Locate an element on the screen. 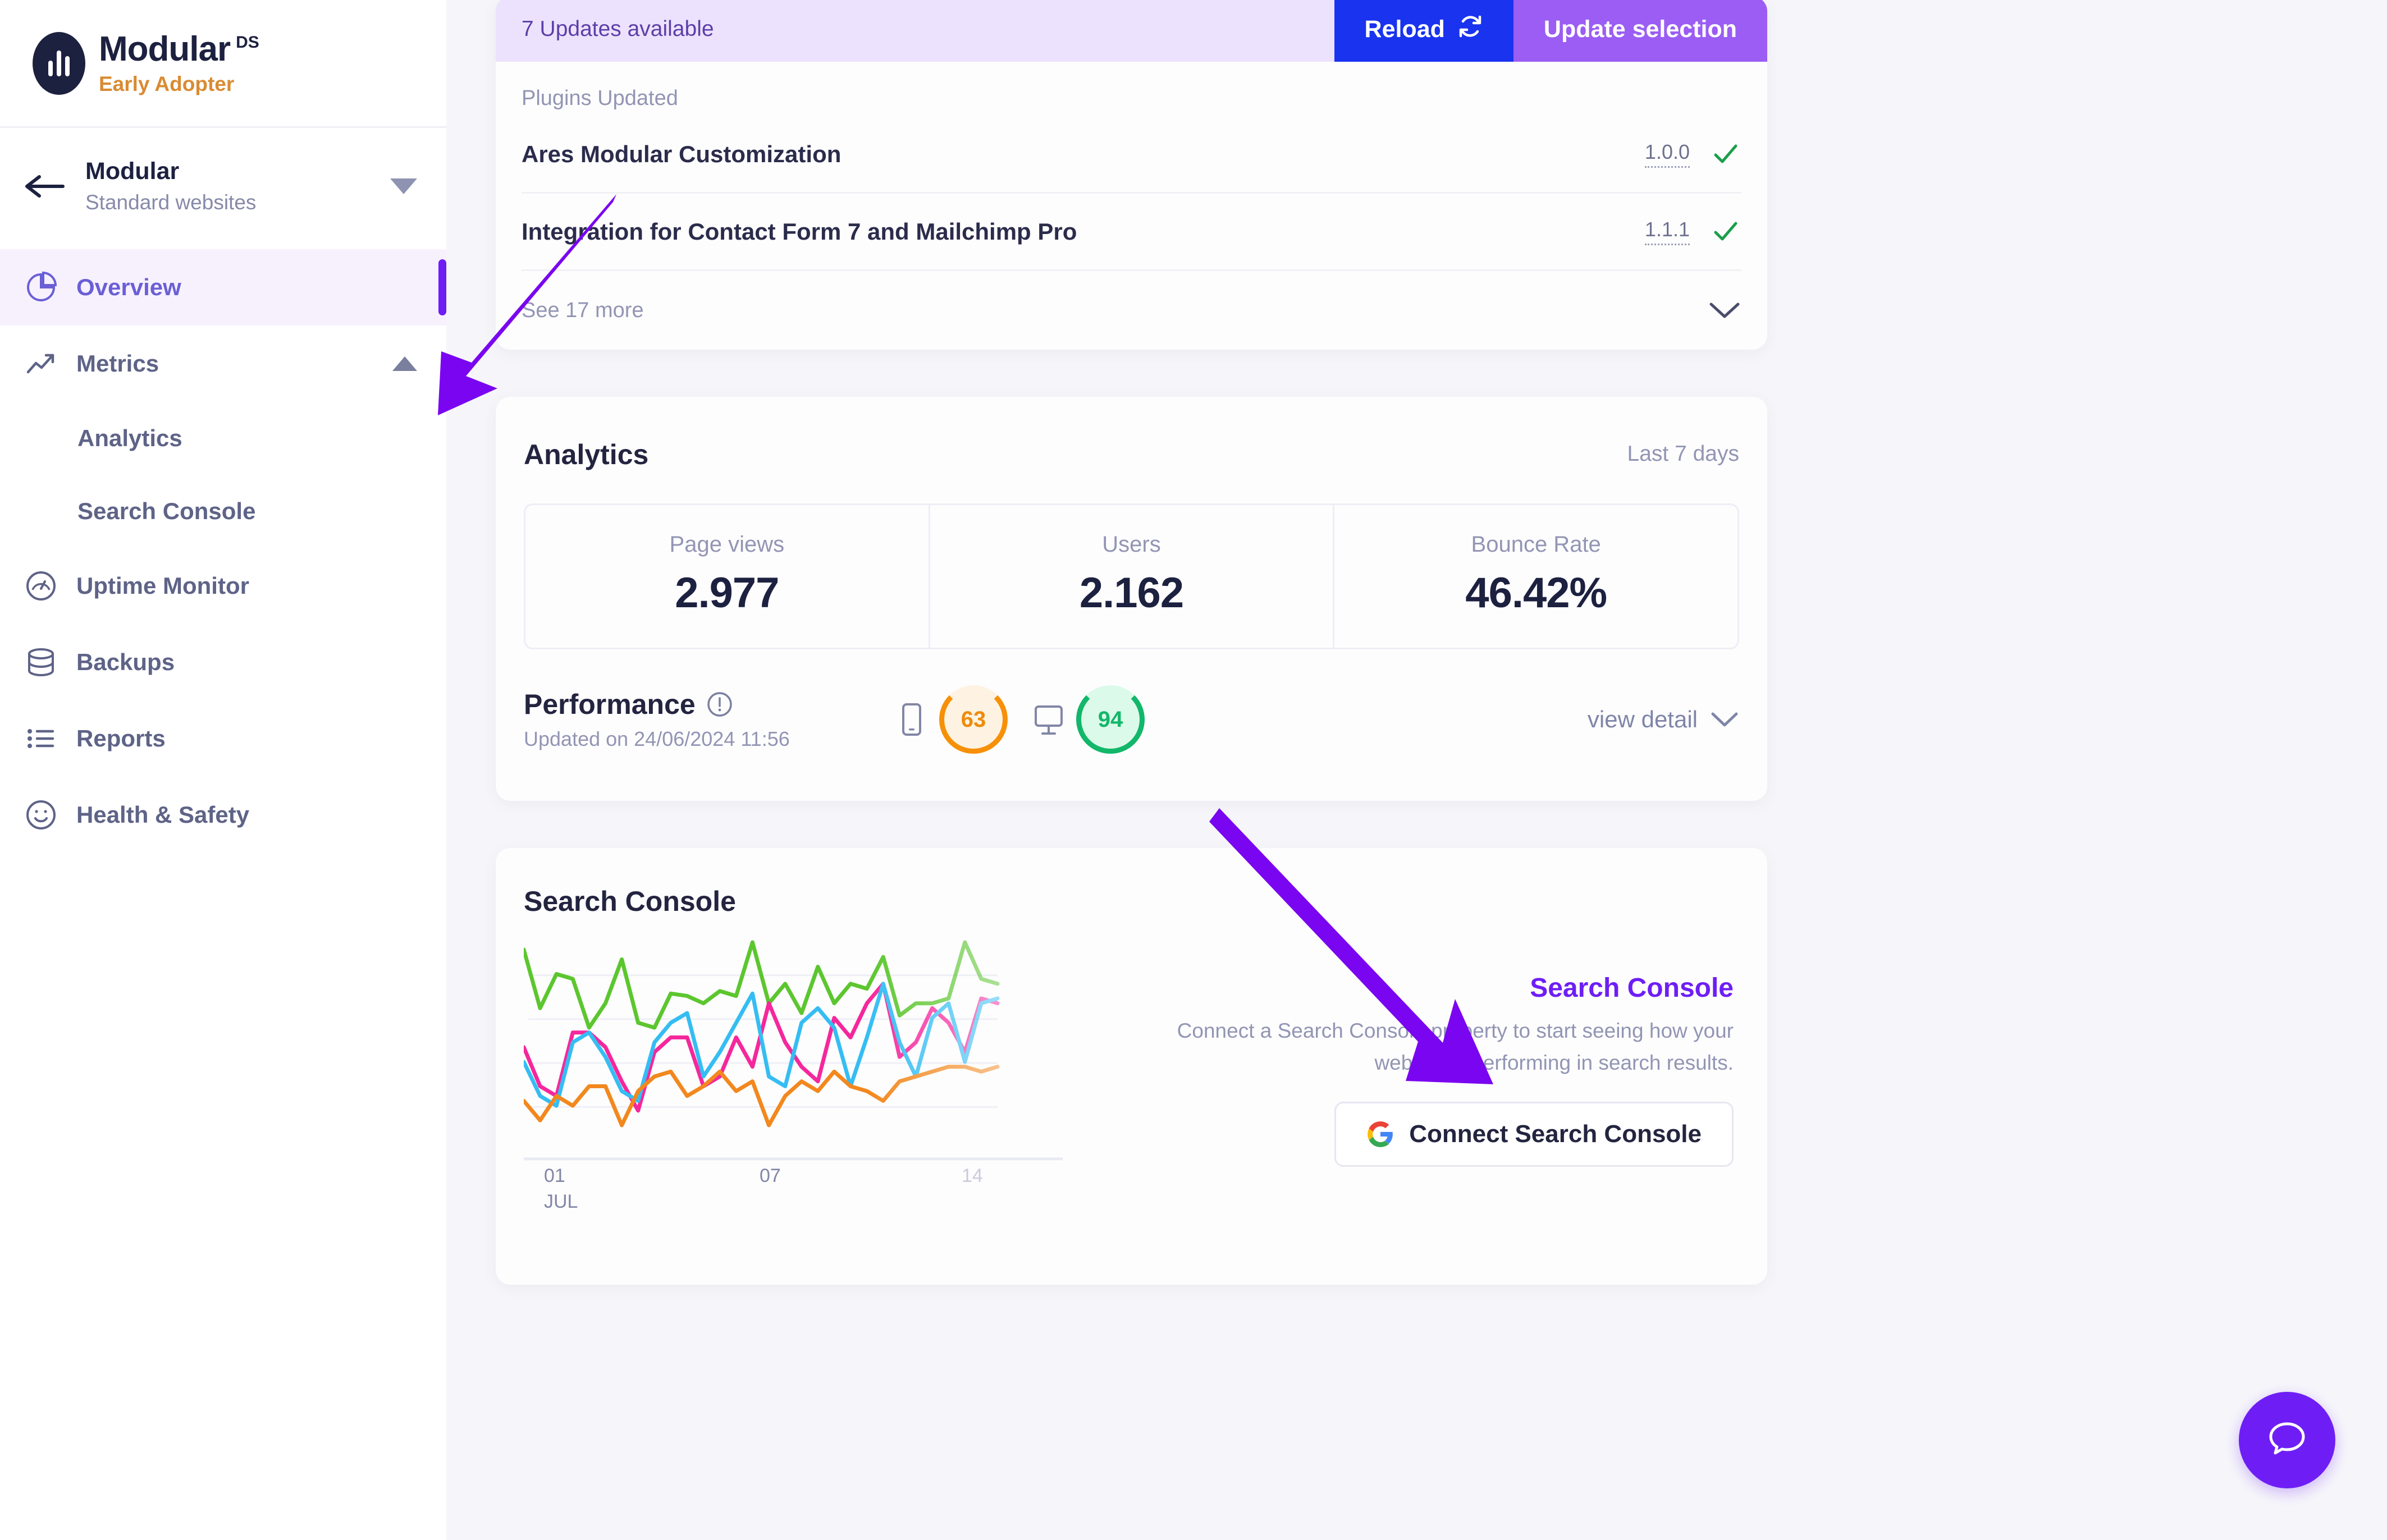 This screenshot has width=2387, height=1540. reload-button: Reload is located at coordinates (1424, 31).